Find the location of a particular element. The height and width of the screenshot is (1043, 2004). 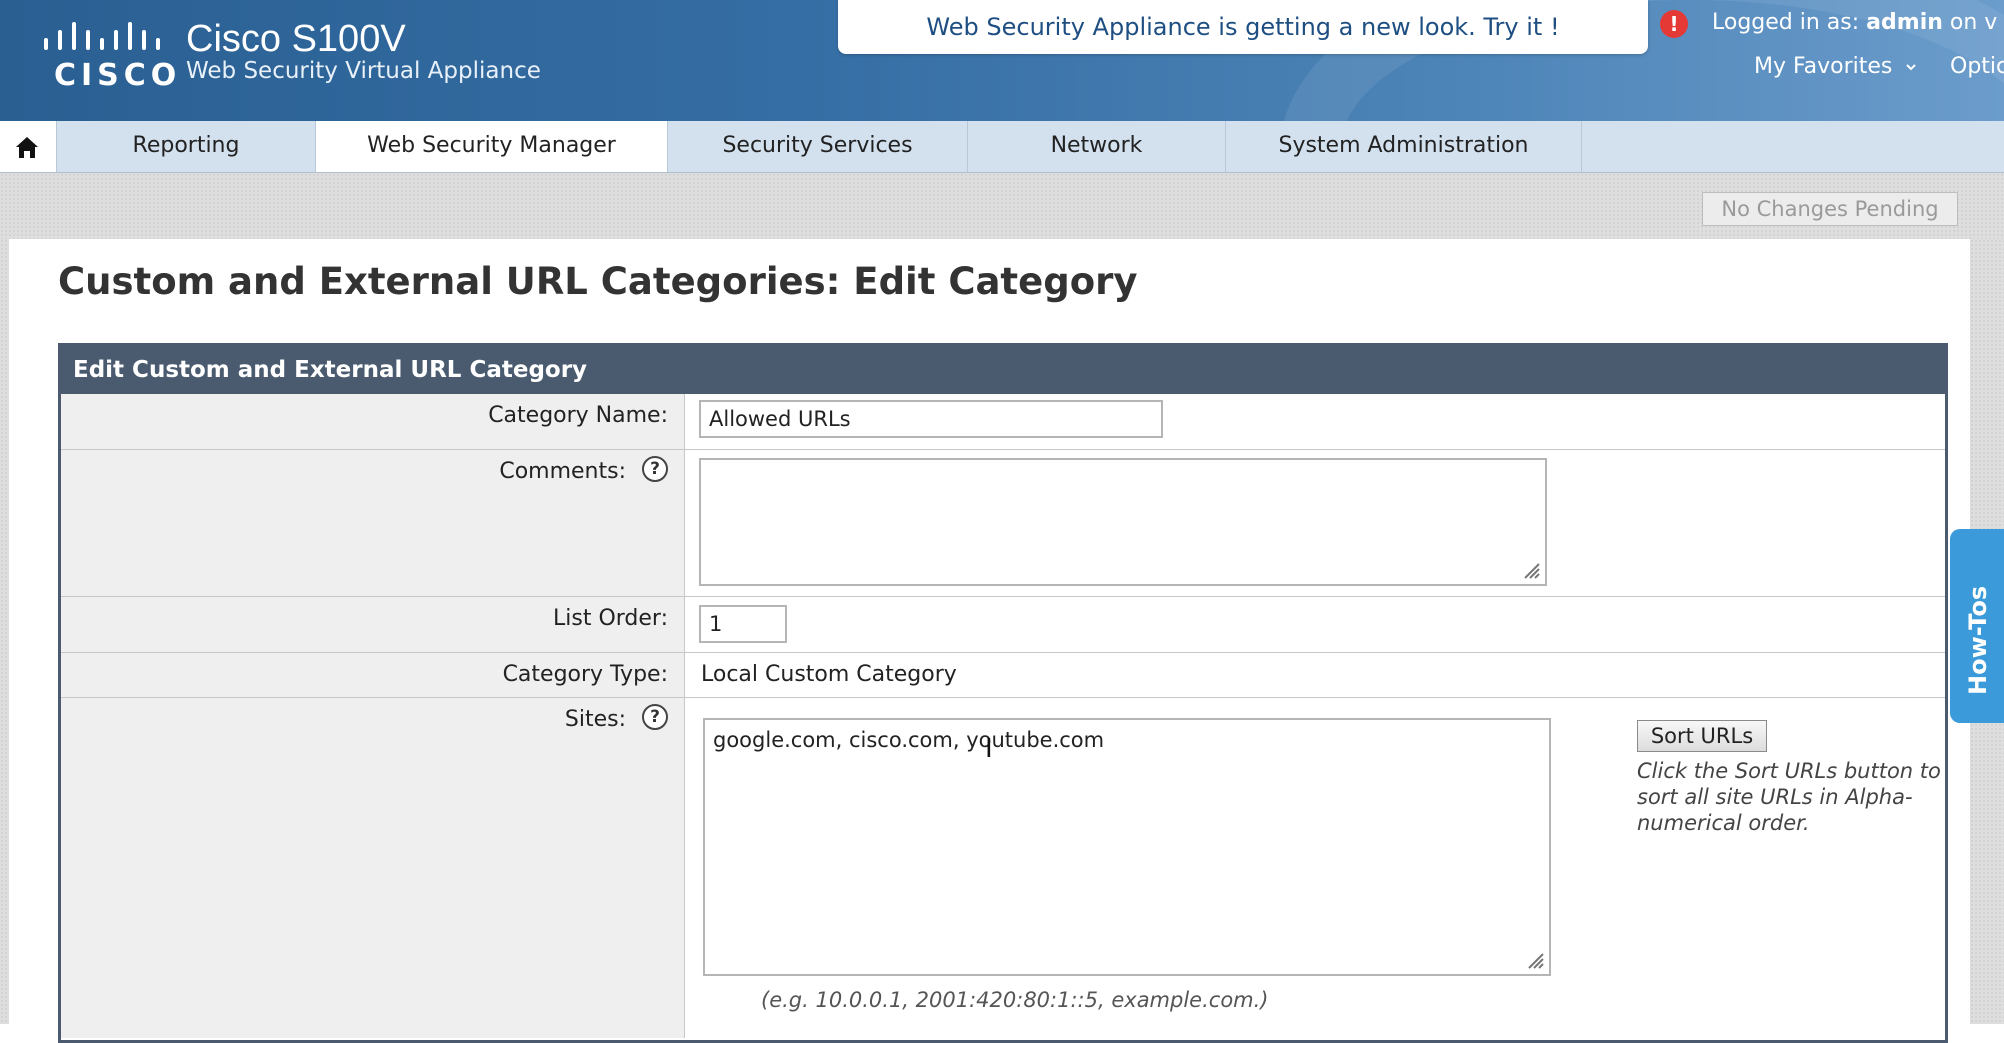

options-menu: Optic is located at coordinates (1977, 66).